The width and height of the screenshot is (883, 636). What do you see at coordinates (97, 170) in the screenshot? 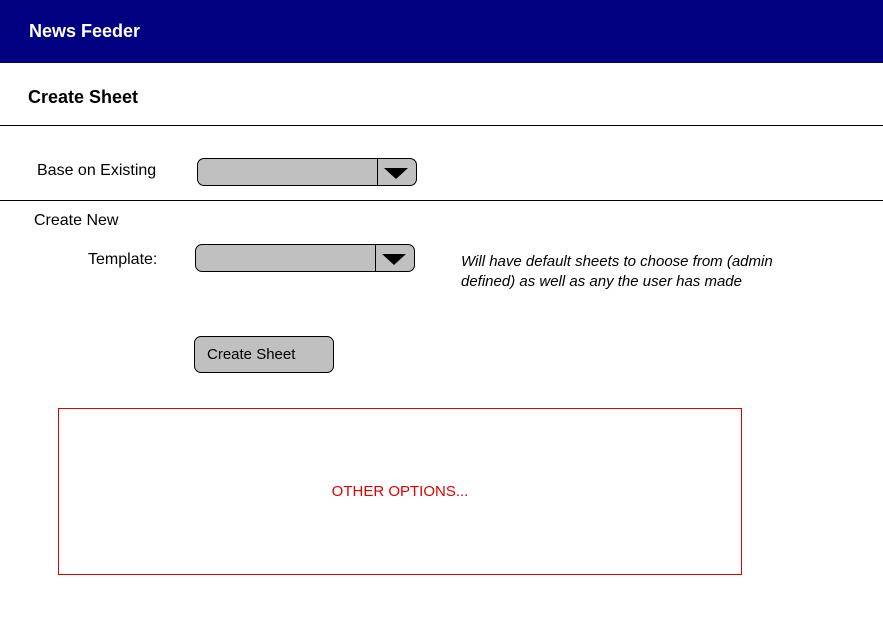
I see `base-on-existing-label: Base on Existing` at bounding box center [97, 170].